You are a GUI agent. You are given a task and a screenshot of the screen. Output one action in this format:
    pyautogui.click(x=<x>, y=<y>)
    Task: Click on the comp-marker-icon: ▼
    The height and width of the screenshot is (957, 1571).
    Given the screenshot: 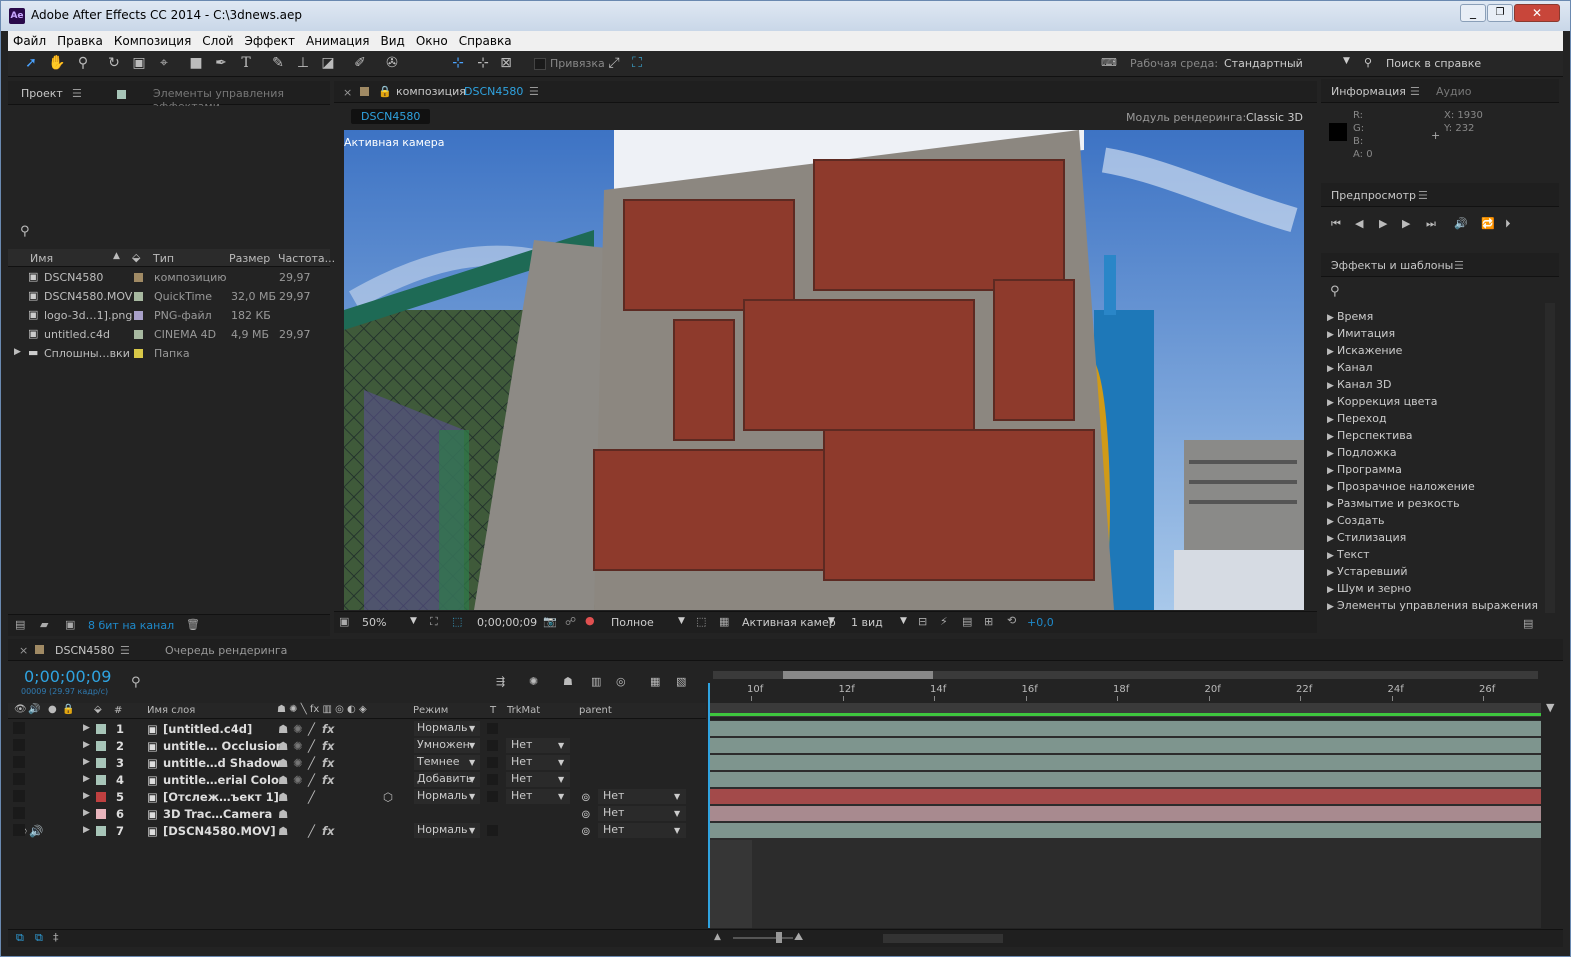 What is the action you would take?
    pyautogui.click(x=1550, y=707)
    